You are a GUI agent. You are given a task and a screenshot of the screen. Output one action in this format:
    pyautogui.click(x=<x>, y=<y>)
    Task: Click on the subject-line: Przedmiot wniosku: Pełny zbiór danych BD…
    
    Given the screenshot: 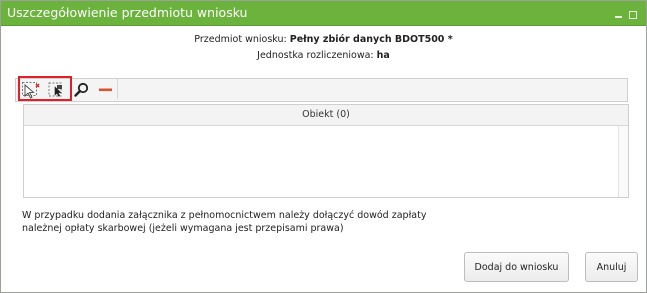 What is the action you would take?
    pyautogui.click(x=323, y=39)
    